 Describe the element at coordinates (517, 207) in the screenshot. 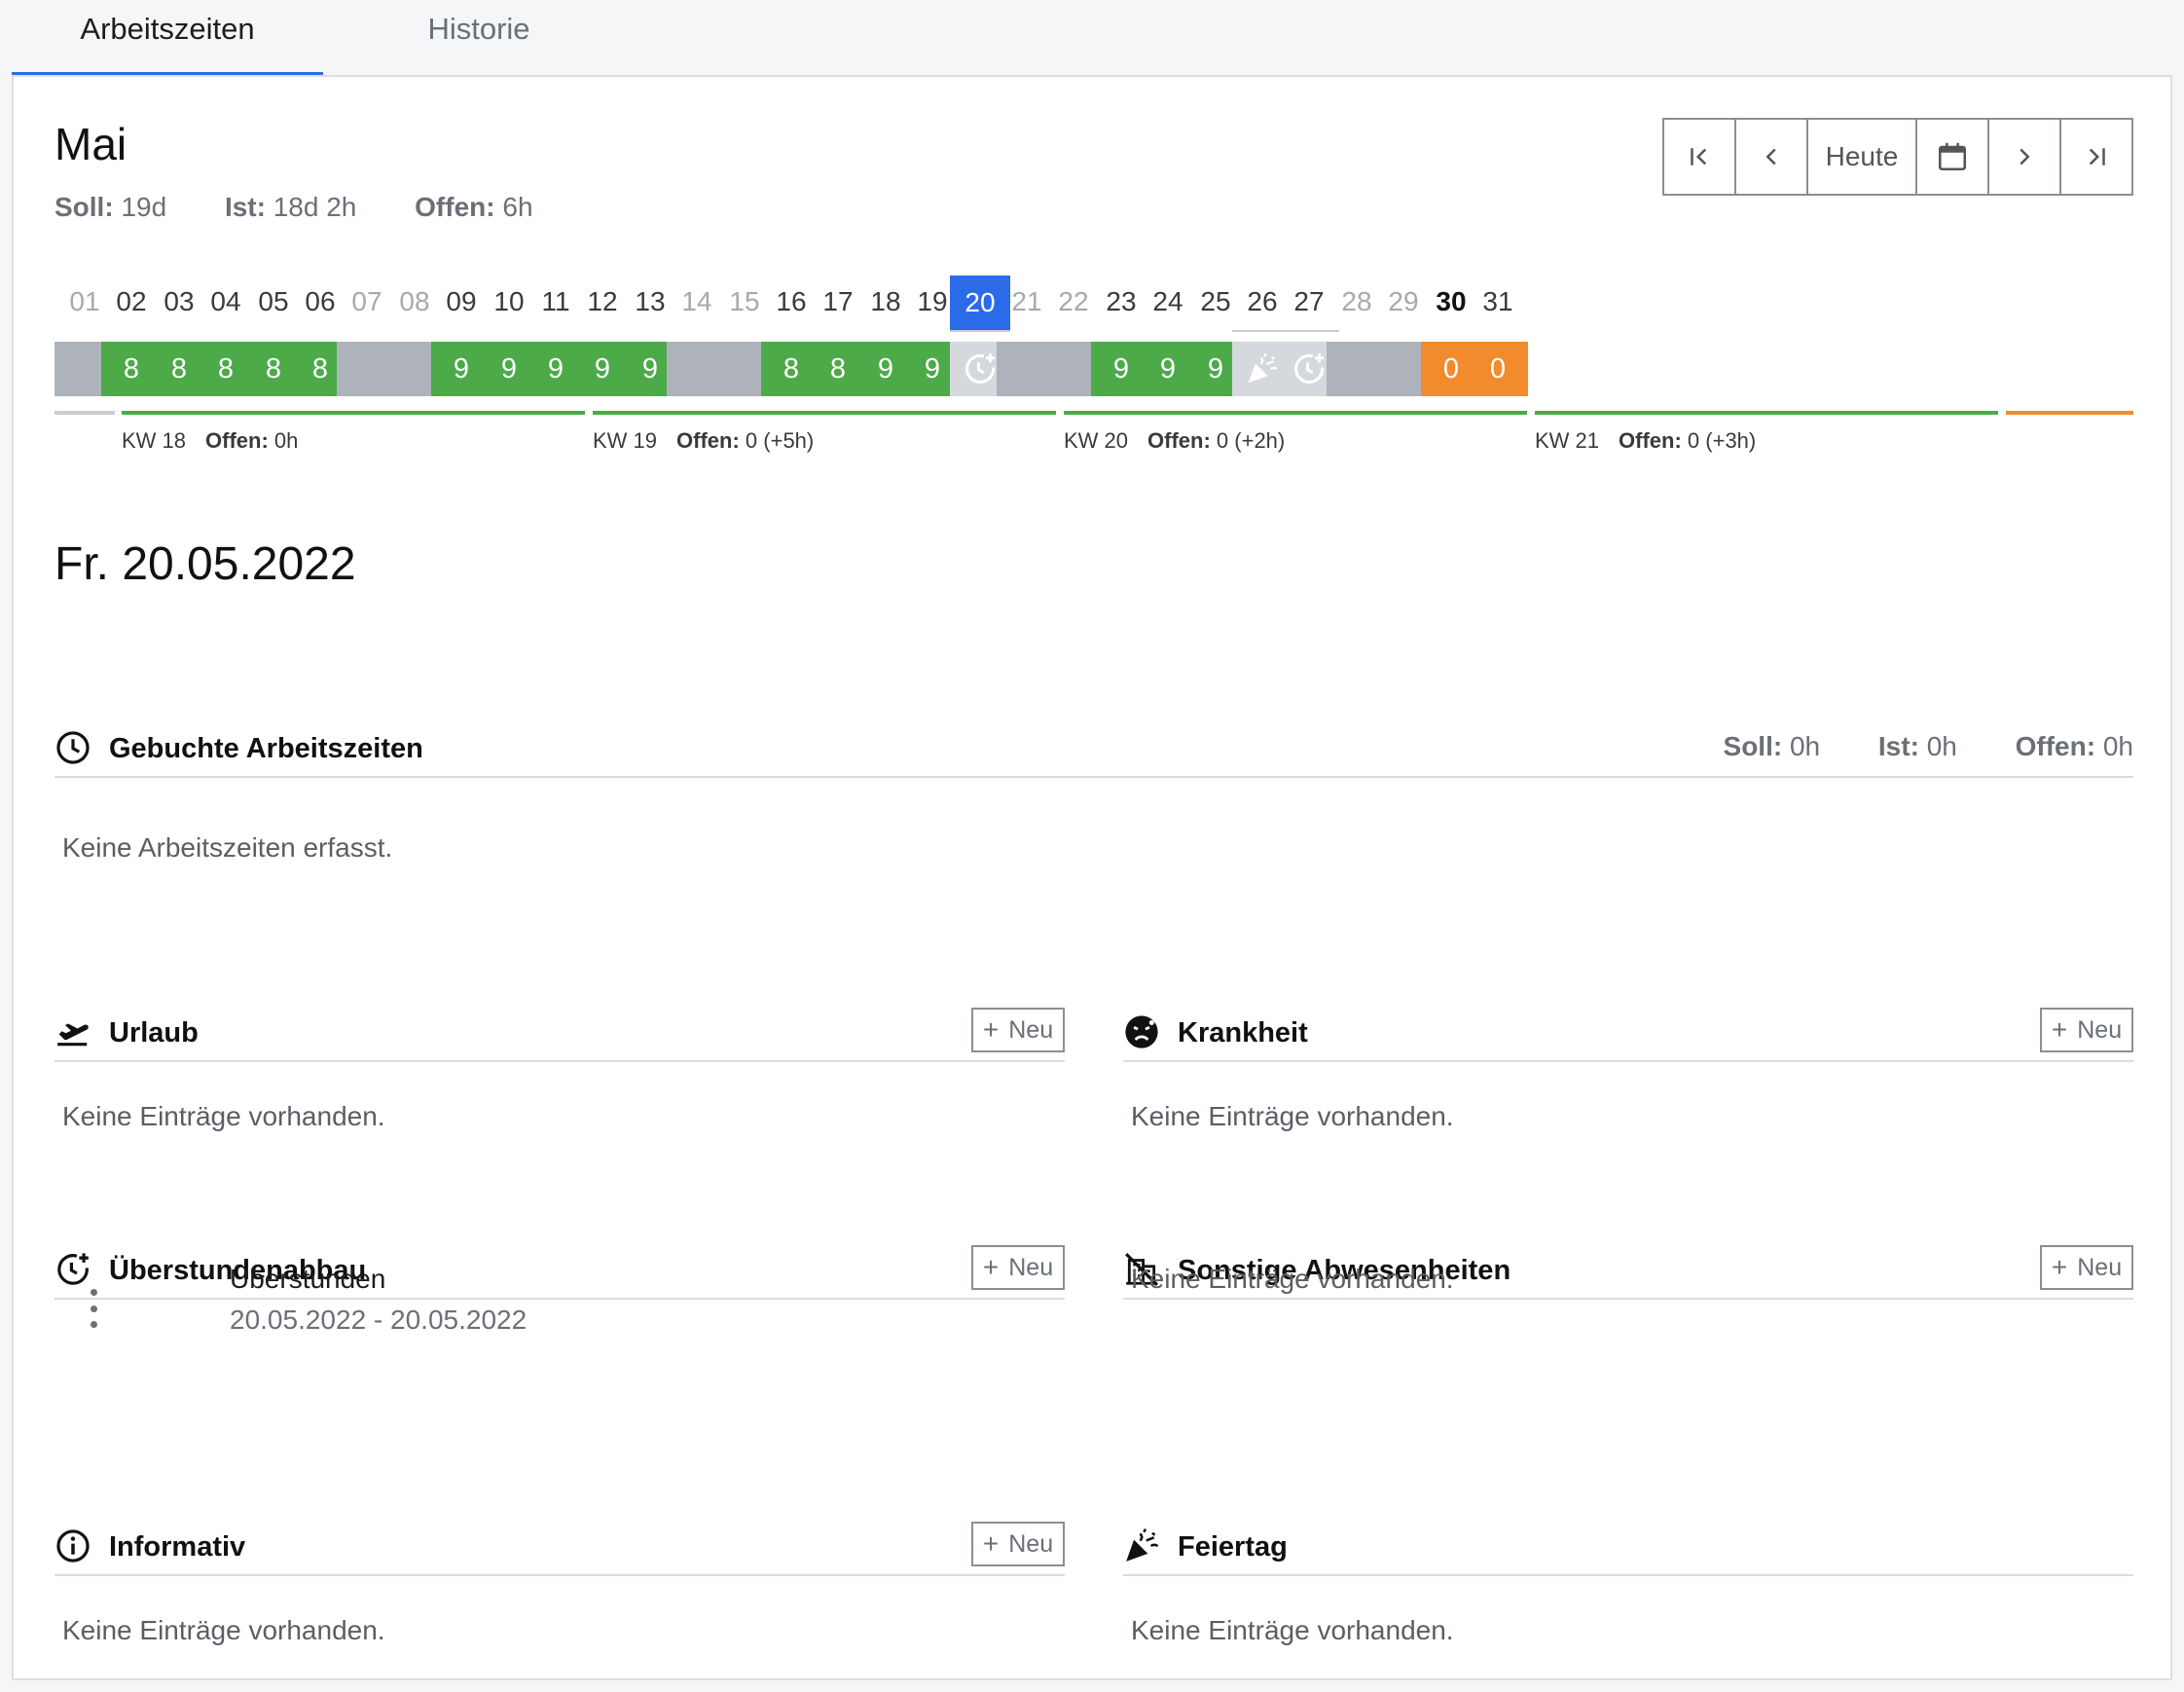

I see `offen-value: 6h` at that location.